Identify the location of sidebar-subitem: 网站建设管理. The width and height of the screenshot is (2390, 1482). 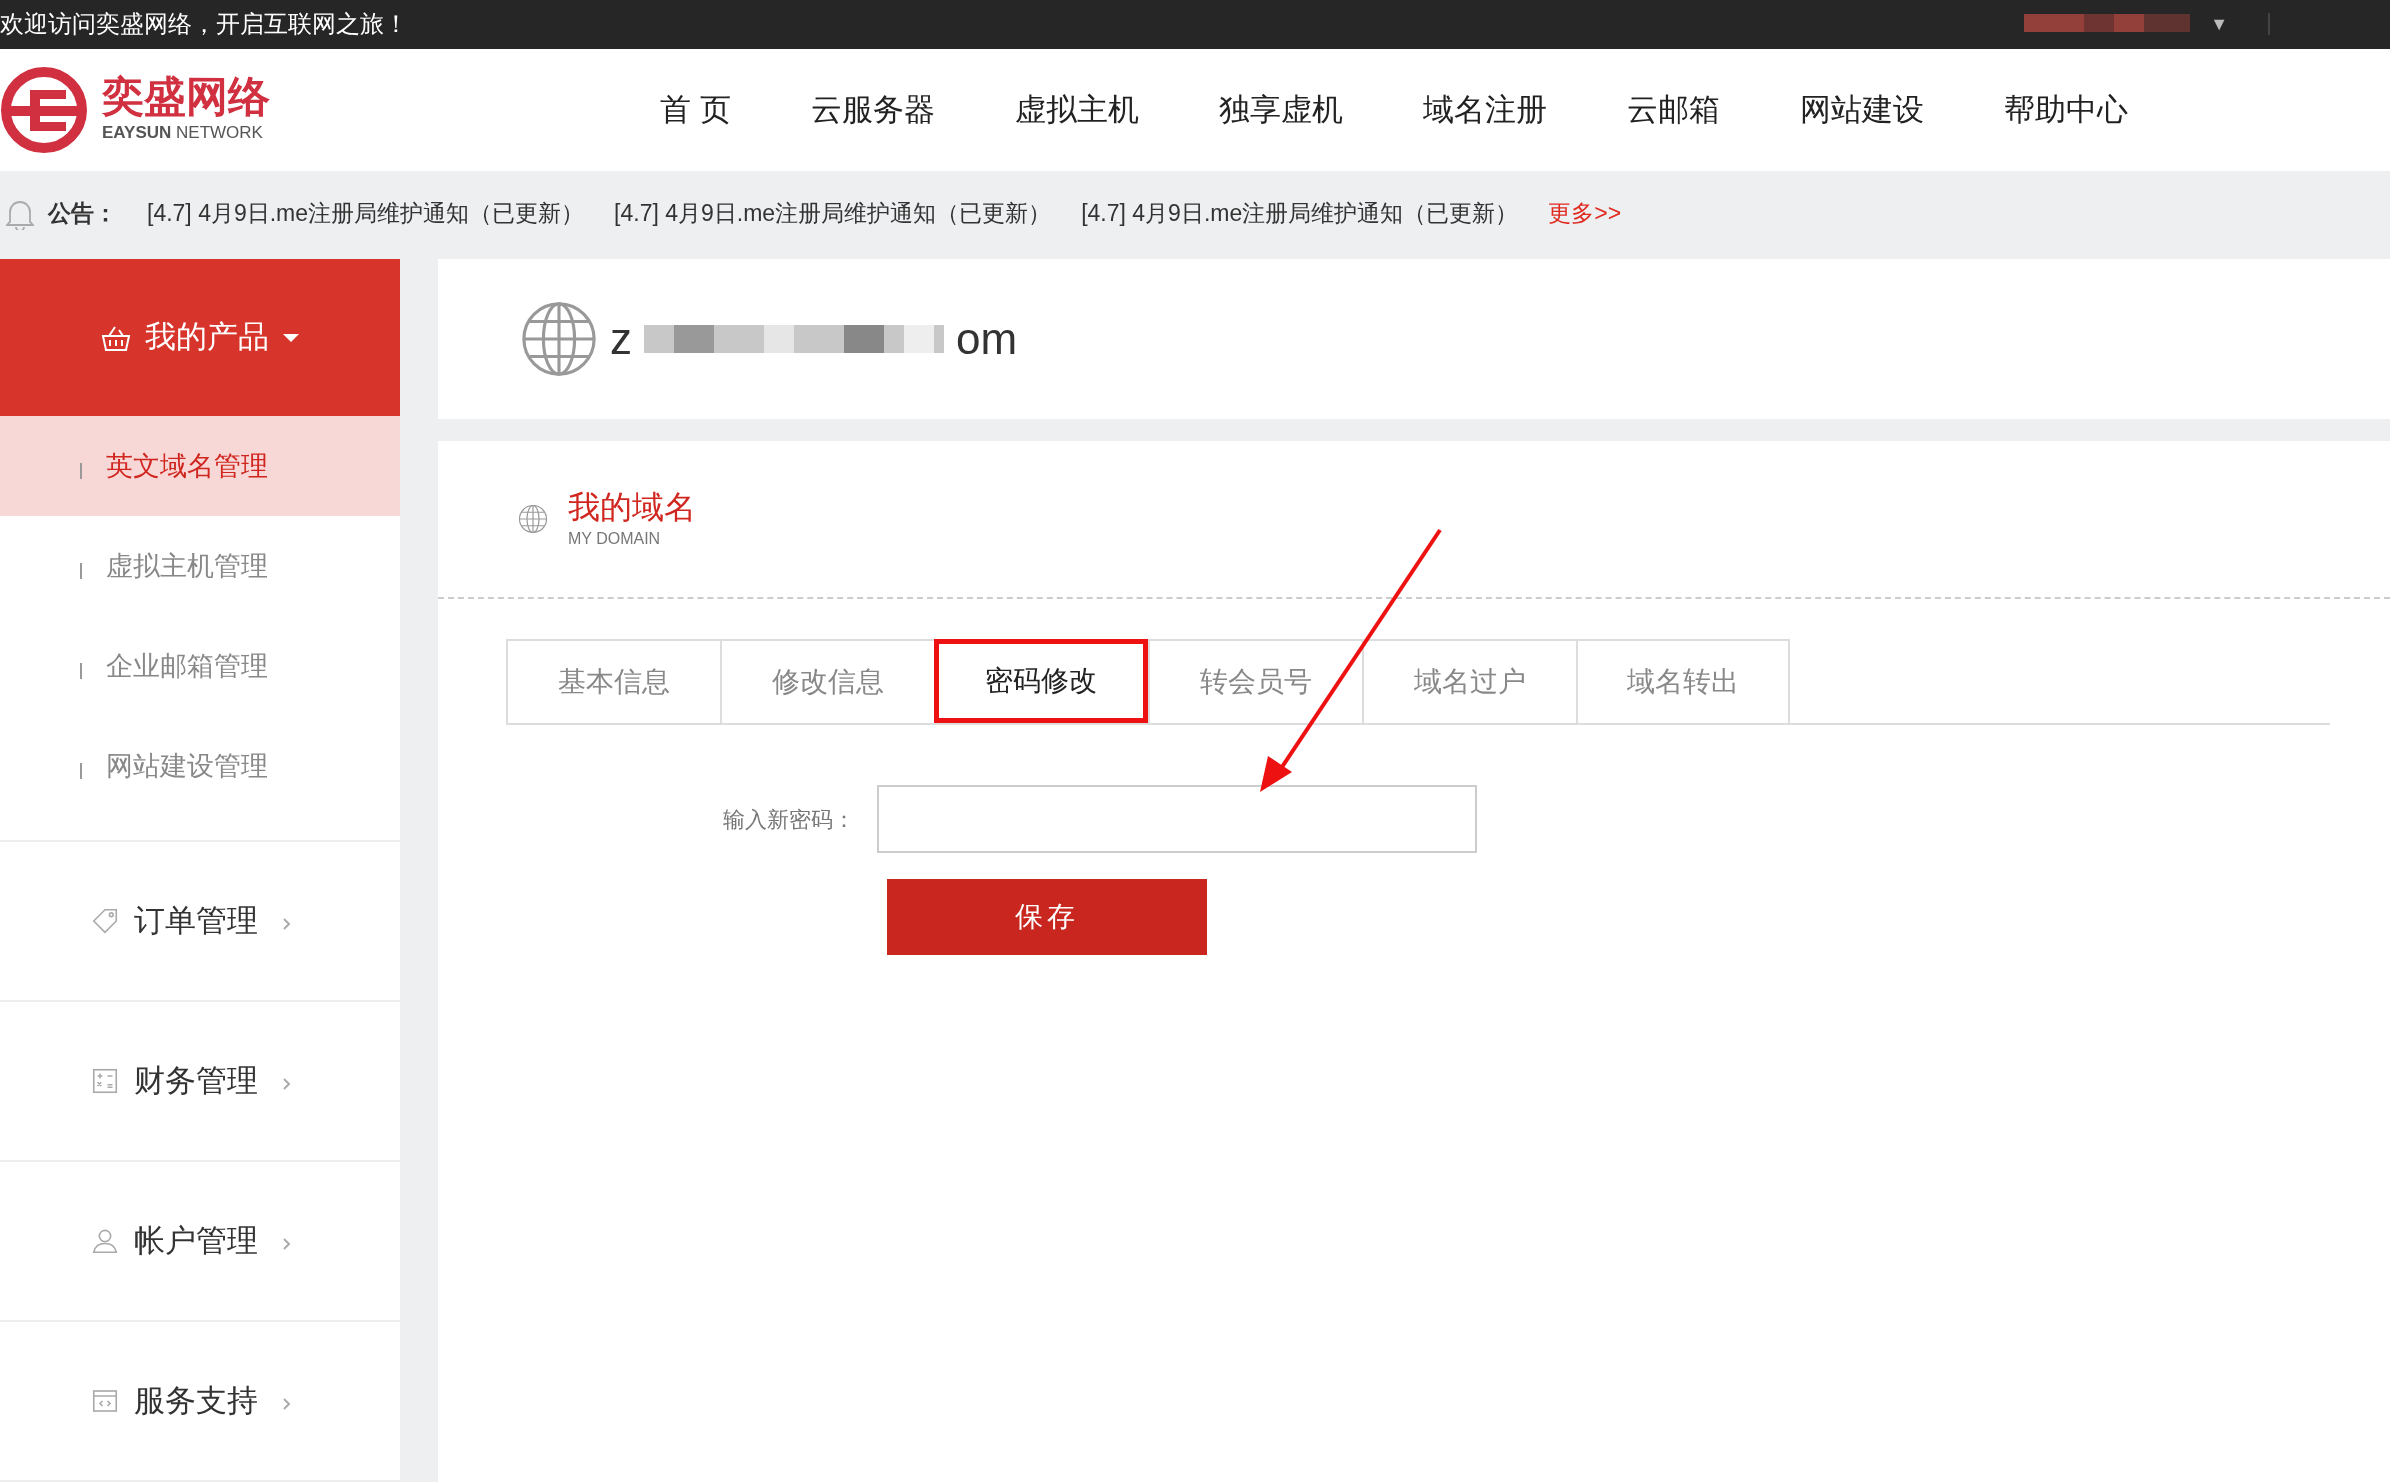
(200, 766).